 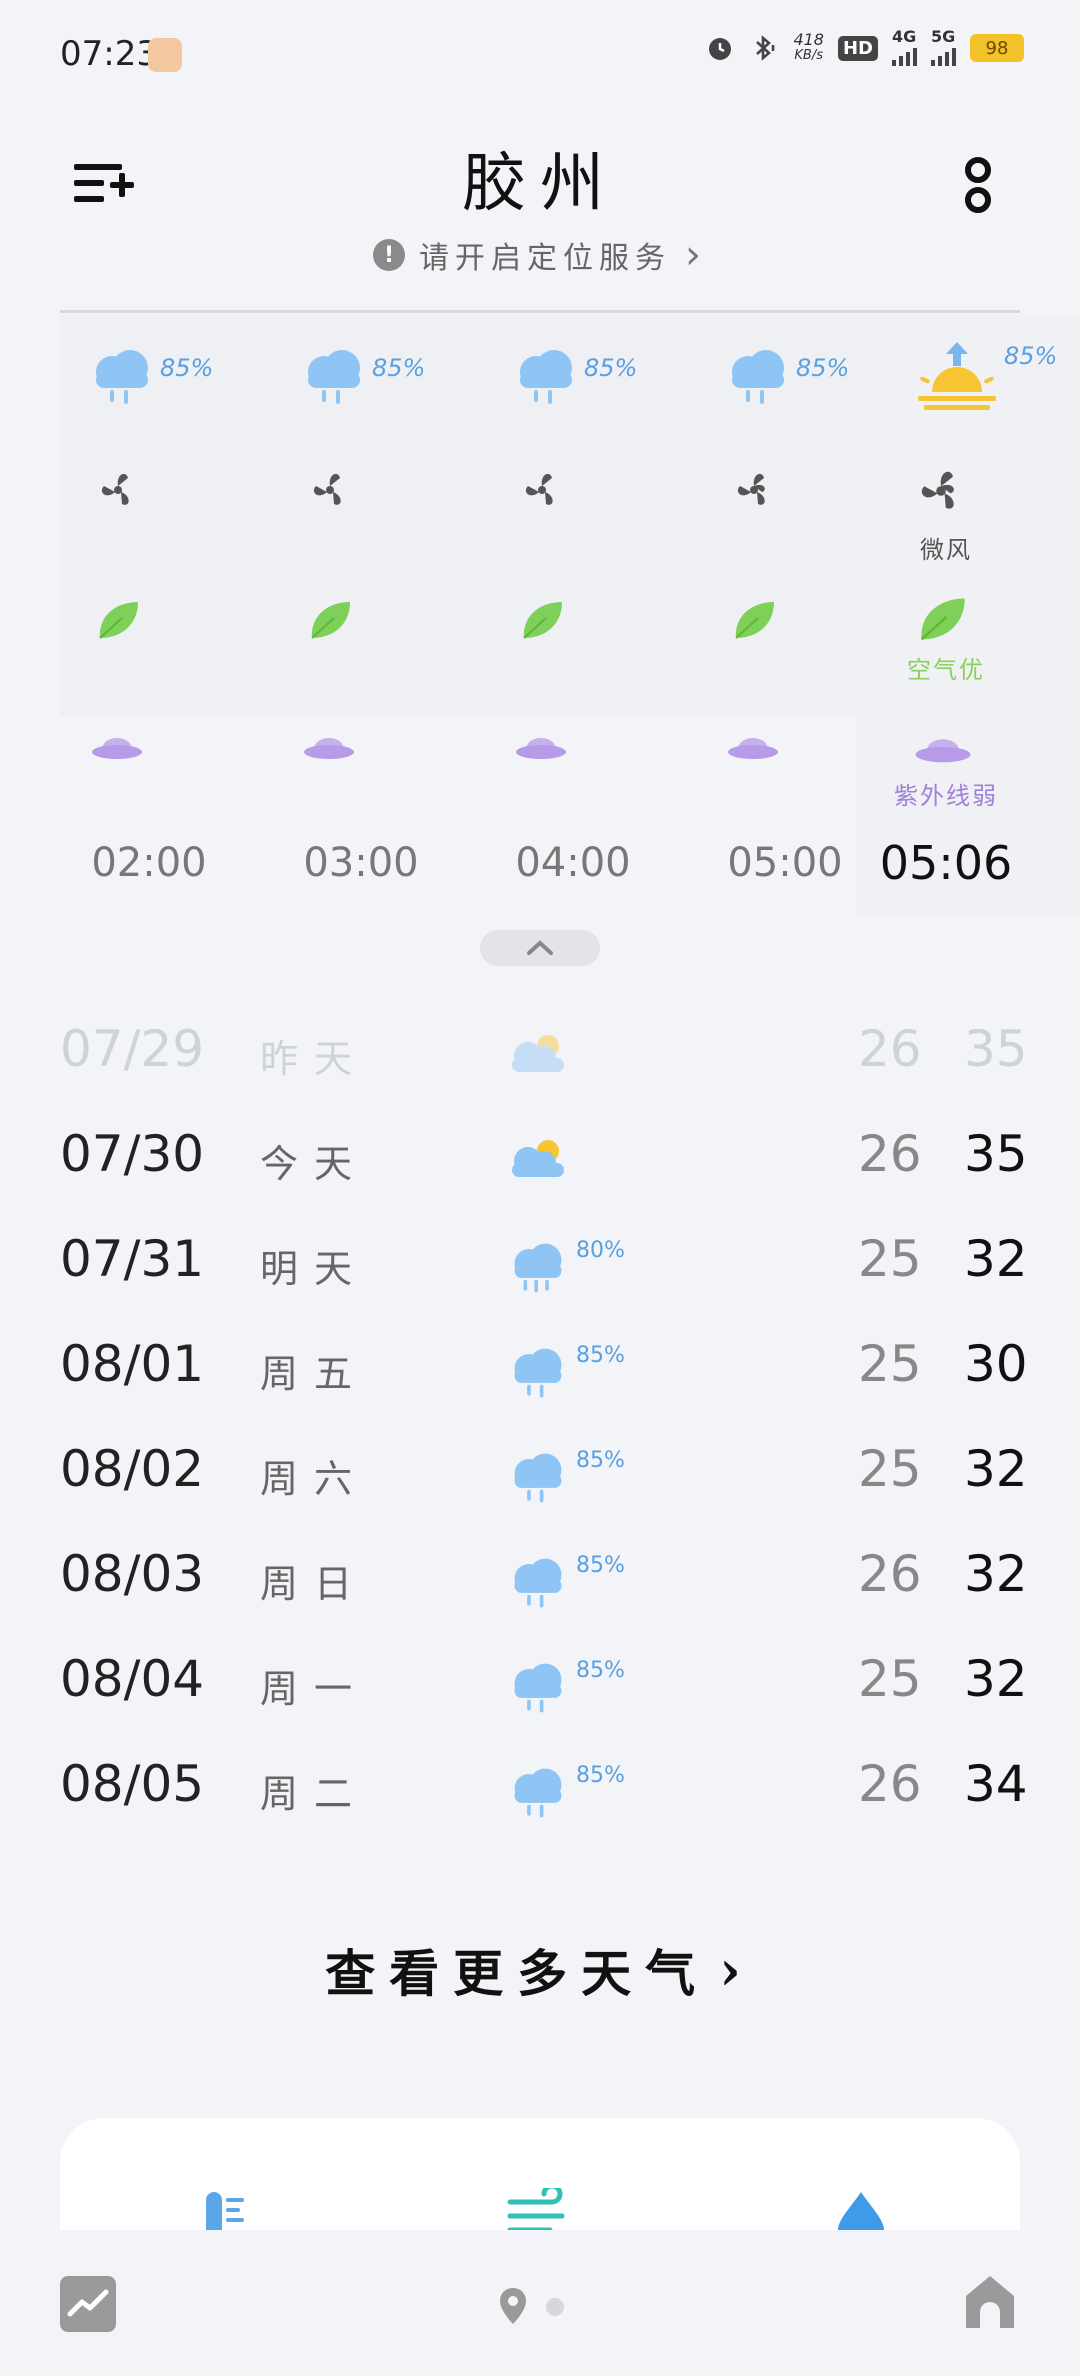 I want to click on network-speed: 418 KB/s, so click(x=808, y=48).